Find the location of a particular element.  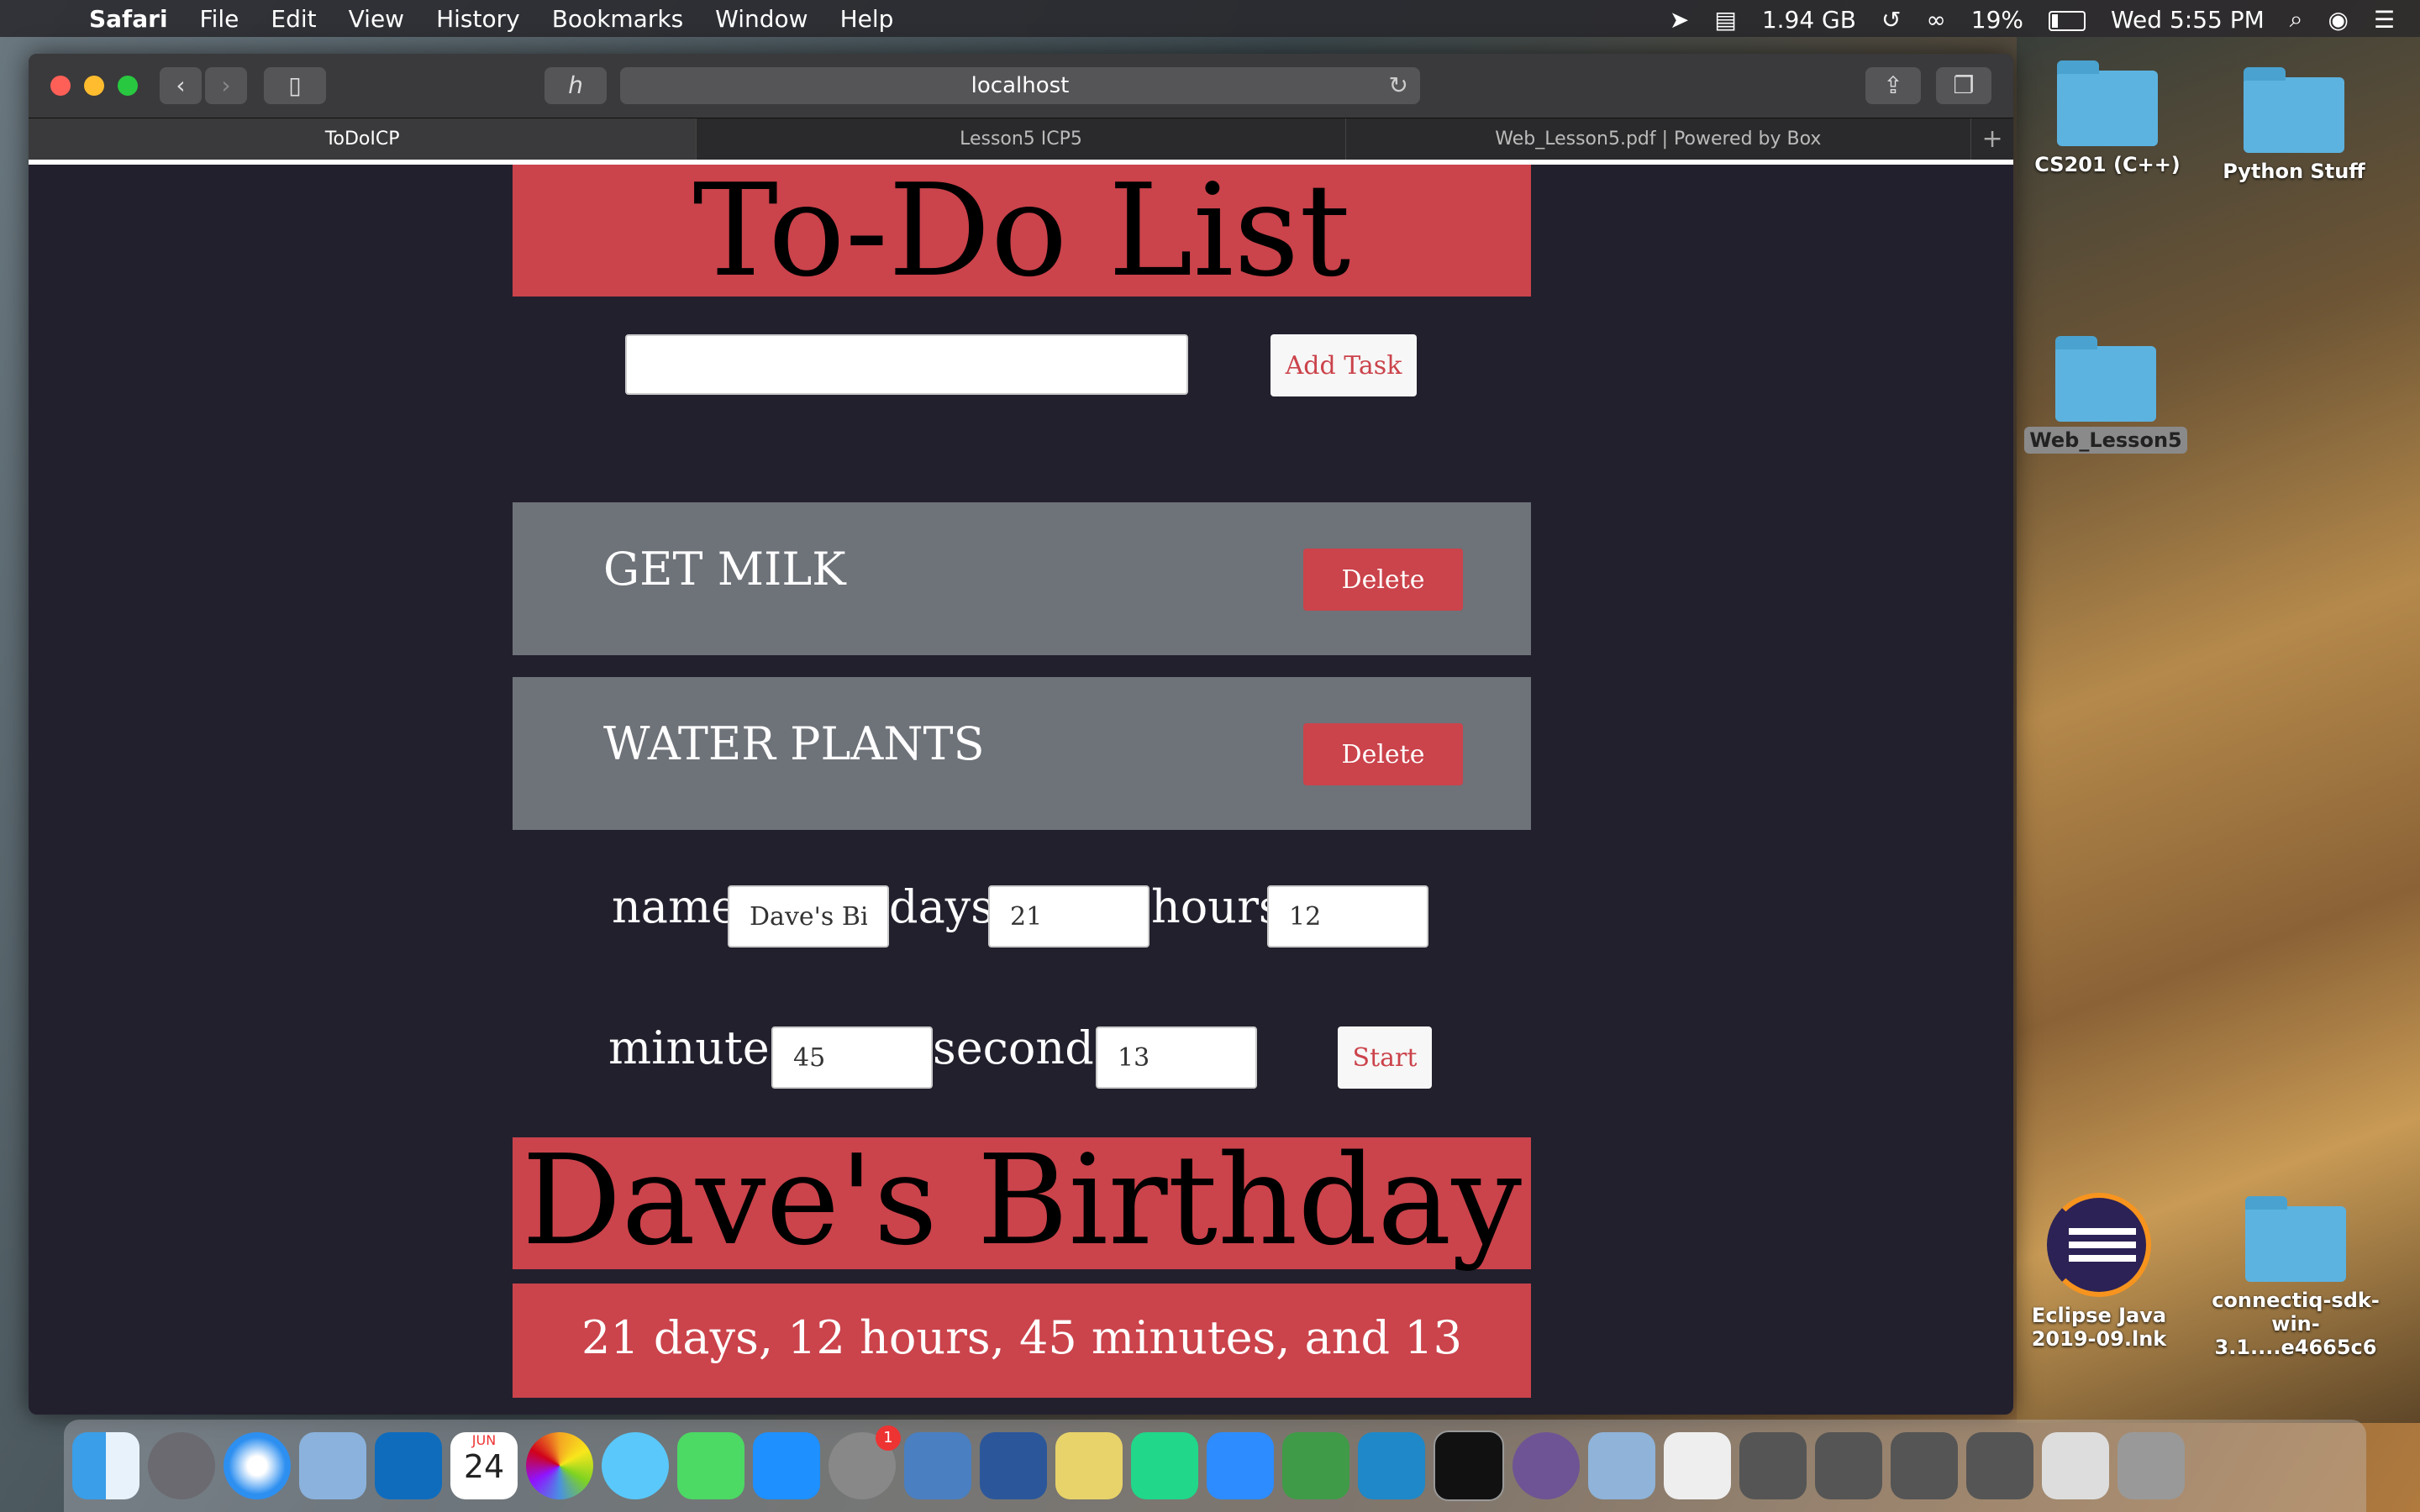

add-task-button: Add Task is located at coordinates (1344, 365).